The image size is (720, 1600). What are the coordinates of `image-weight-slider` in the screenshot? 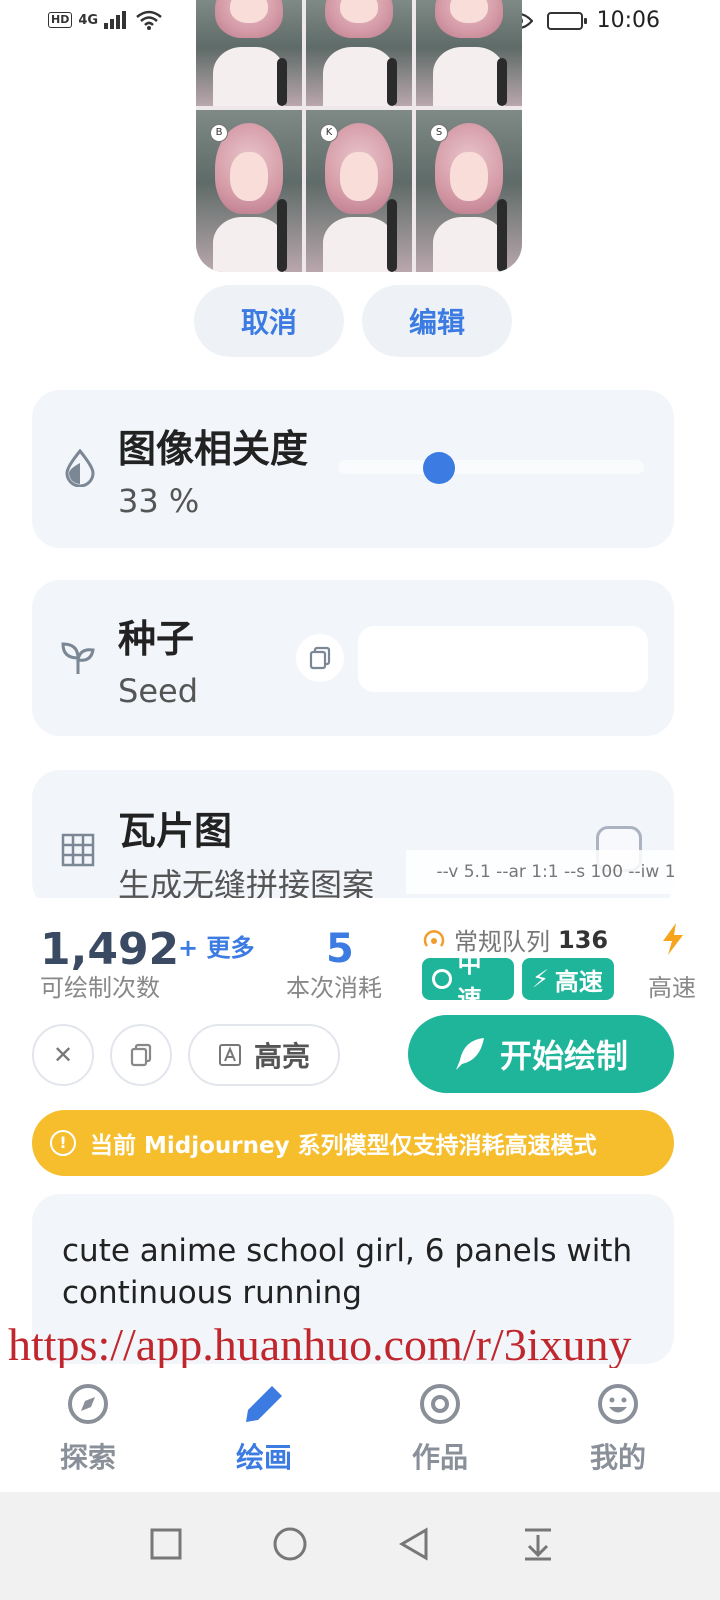 It's located at (491, 467).